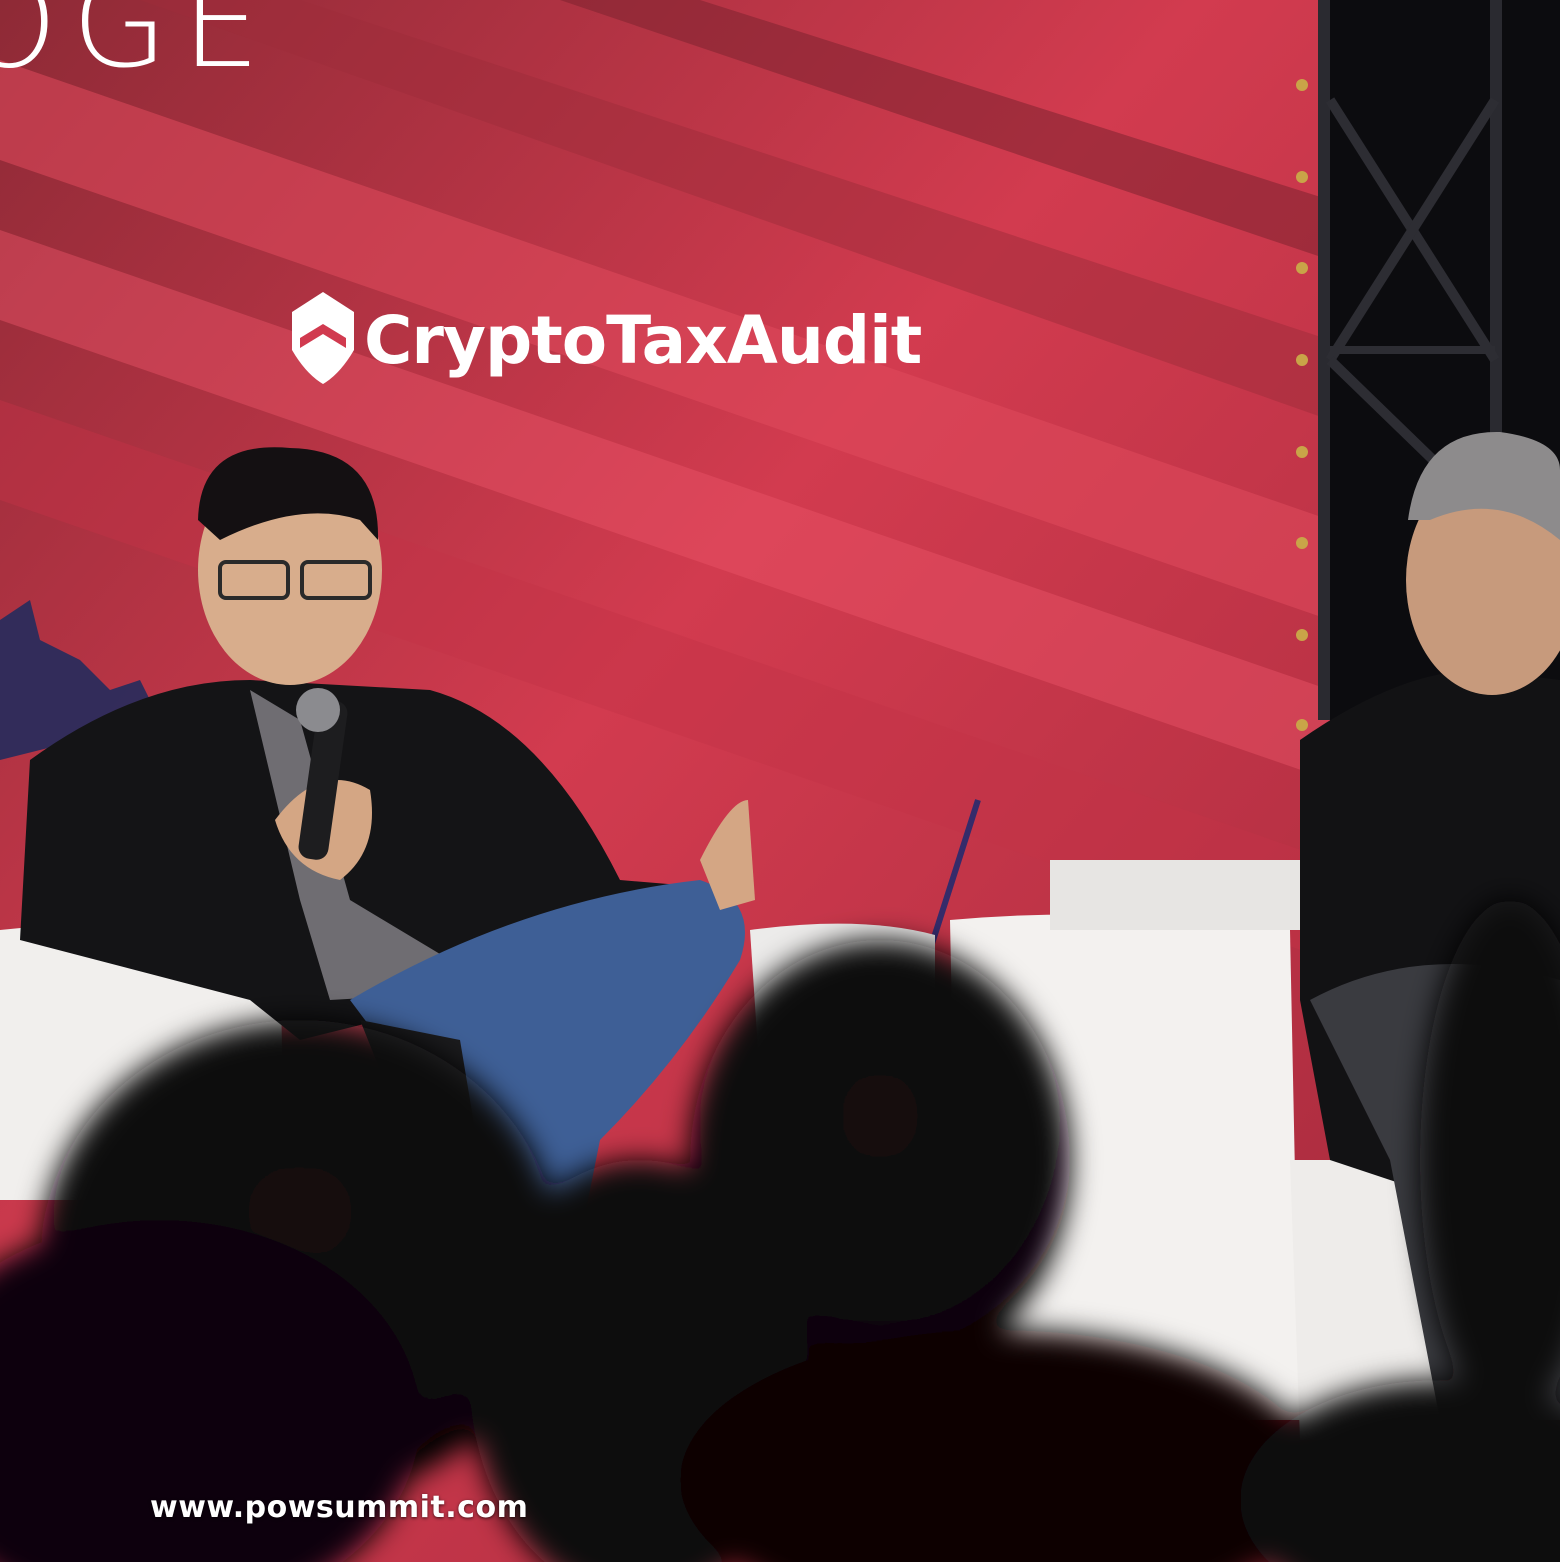 The image size is (1560, 1562). Describe the element at coordinates (339, 1507) in the screenshot. I see `watermark-url: www.powsummit.com` at that location.